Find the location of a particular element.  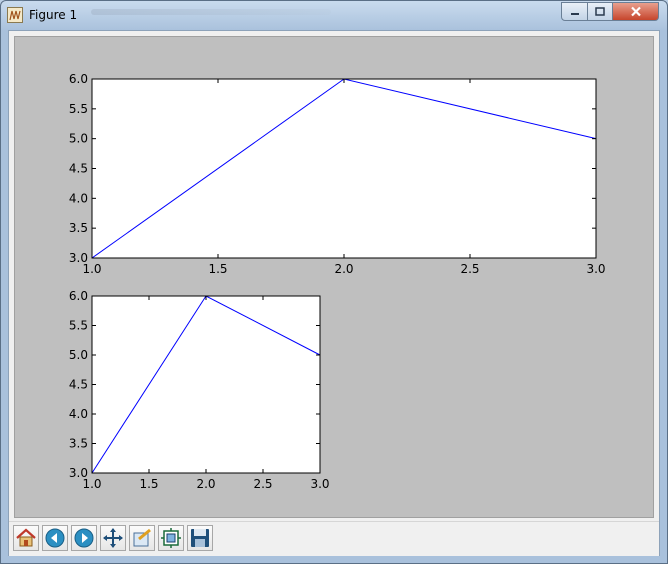

home-icon is located at coordinates (26, 537).